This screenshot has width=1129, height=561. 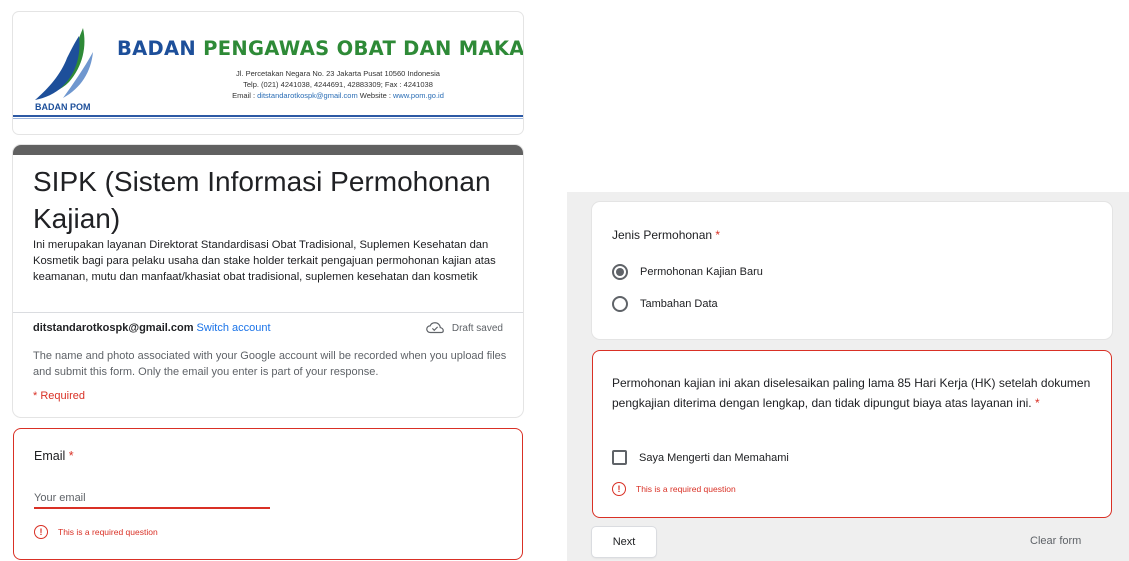 I want to click on radio-option-label: Tambahan Data, so click(x=679, y=304).